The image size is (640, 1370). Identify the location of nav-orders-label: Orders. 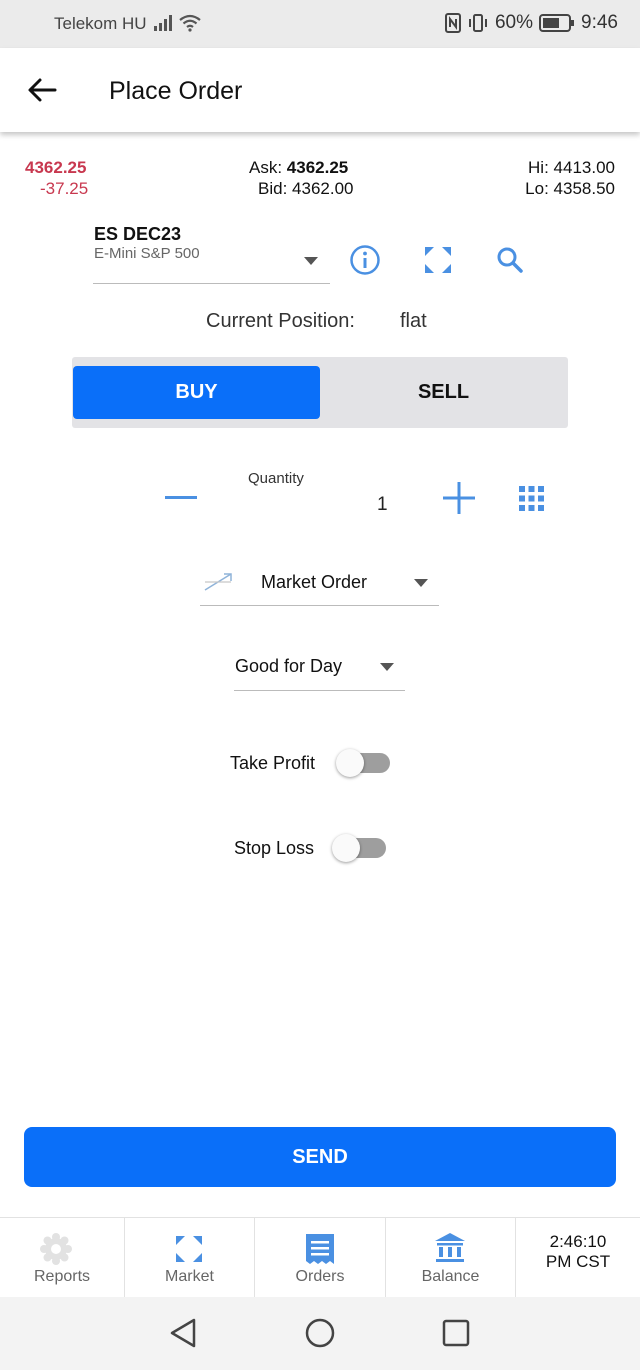
(320, 1276).